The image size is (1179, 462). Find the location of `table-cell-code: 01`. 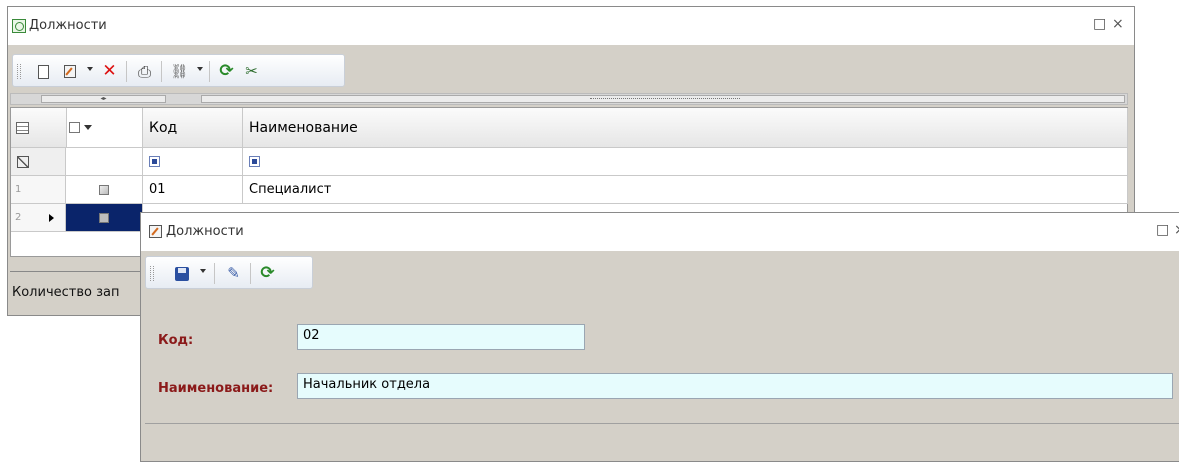

table-cell-code: 01 is located at coordinates (193, 190).